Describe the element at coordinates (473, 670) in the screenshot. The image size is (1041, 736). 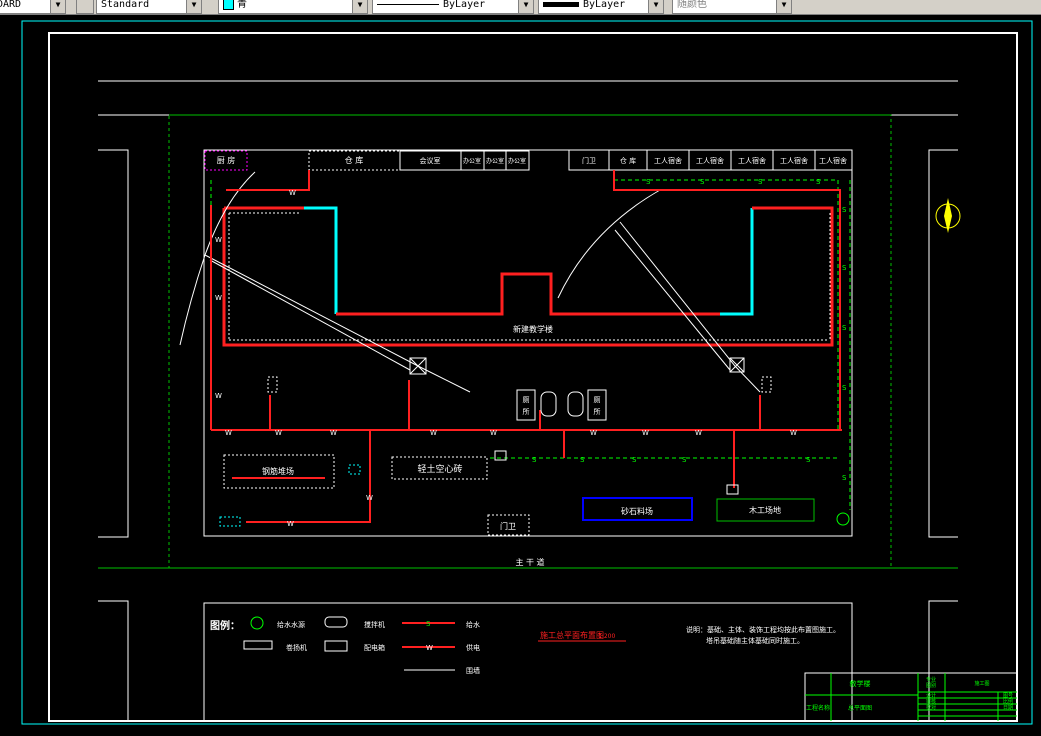
I see `legend-label: 围墙` at that location.